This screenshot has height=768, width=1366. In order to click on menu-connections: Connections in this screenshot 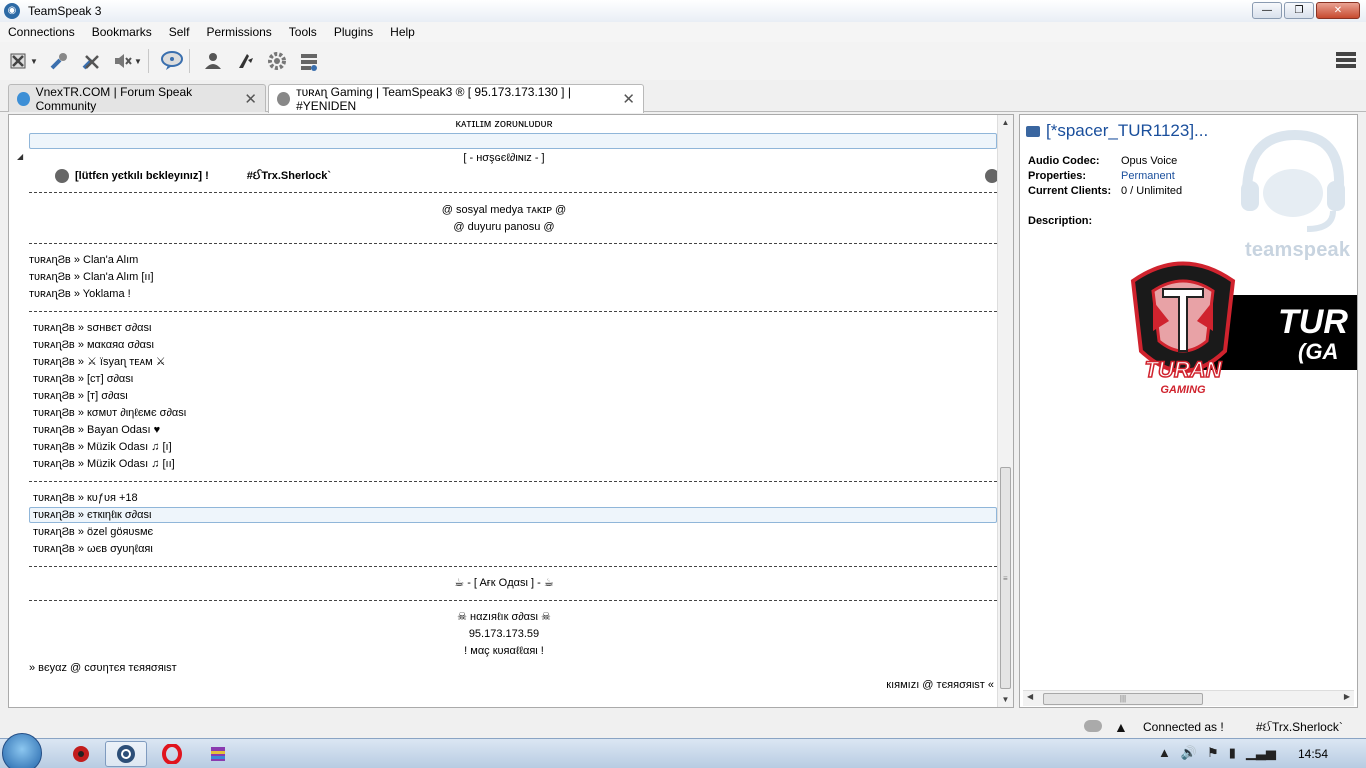, I will do `click(42, 32)`.